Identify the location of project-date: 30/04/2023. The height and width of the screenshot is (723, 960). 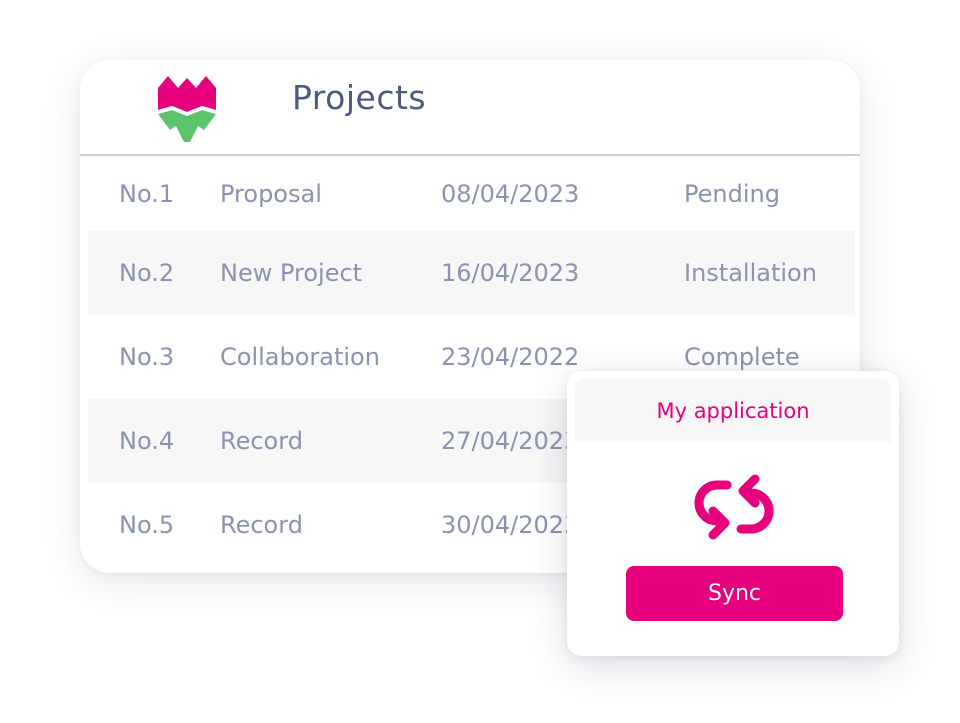
(510, 525).